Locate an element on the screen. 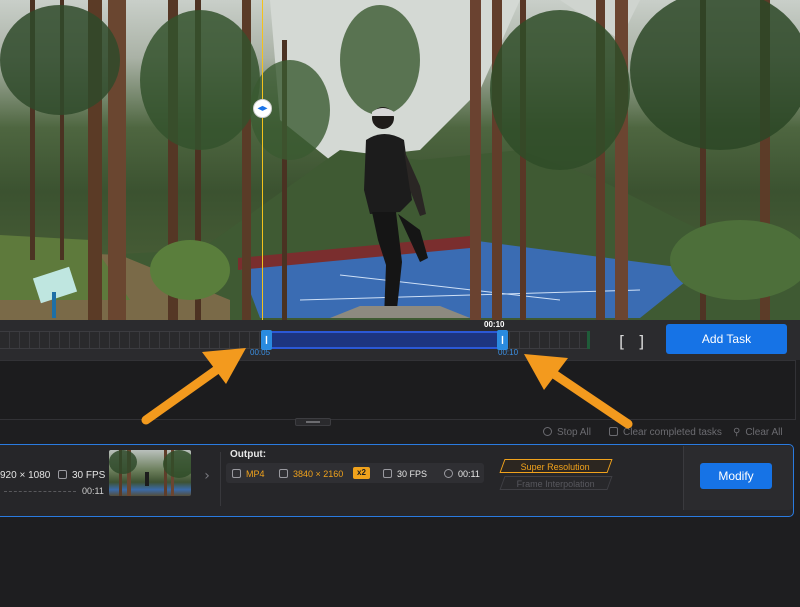 The width and height of the screenshot is (800, 607). stop-all-button: Stop All is located at coordinates (567, 432).